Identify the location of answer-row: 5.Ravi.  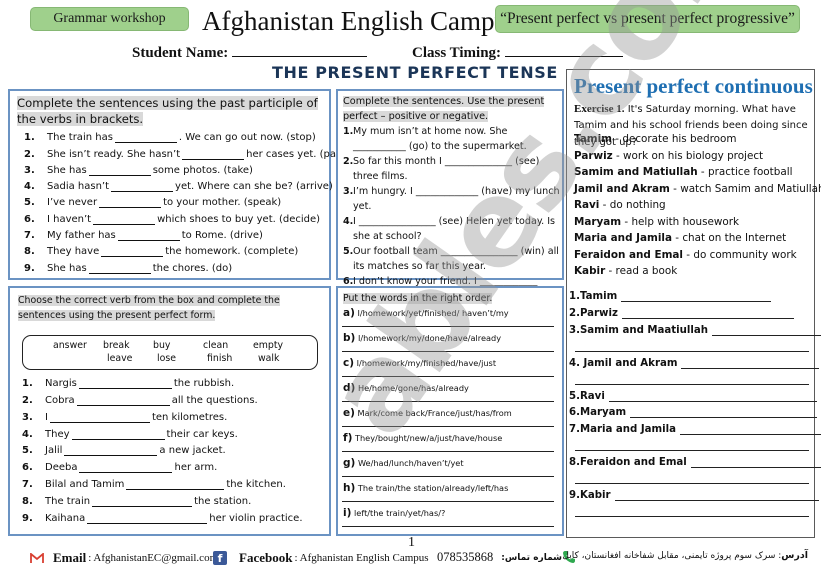
(693, 396).